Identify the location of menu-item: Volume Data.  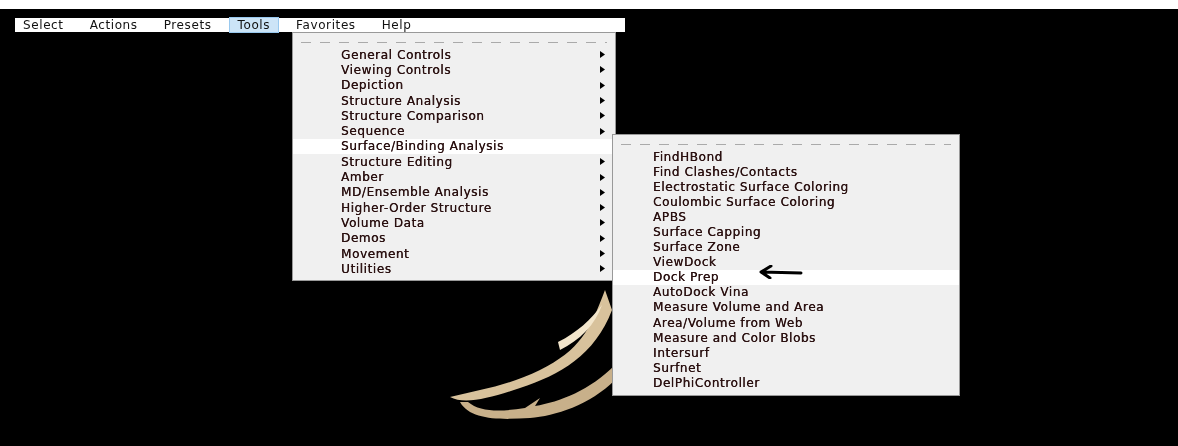
(454, 223).